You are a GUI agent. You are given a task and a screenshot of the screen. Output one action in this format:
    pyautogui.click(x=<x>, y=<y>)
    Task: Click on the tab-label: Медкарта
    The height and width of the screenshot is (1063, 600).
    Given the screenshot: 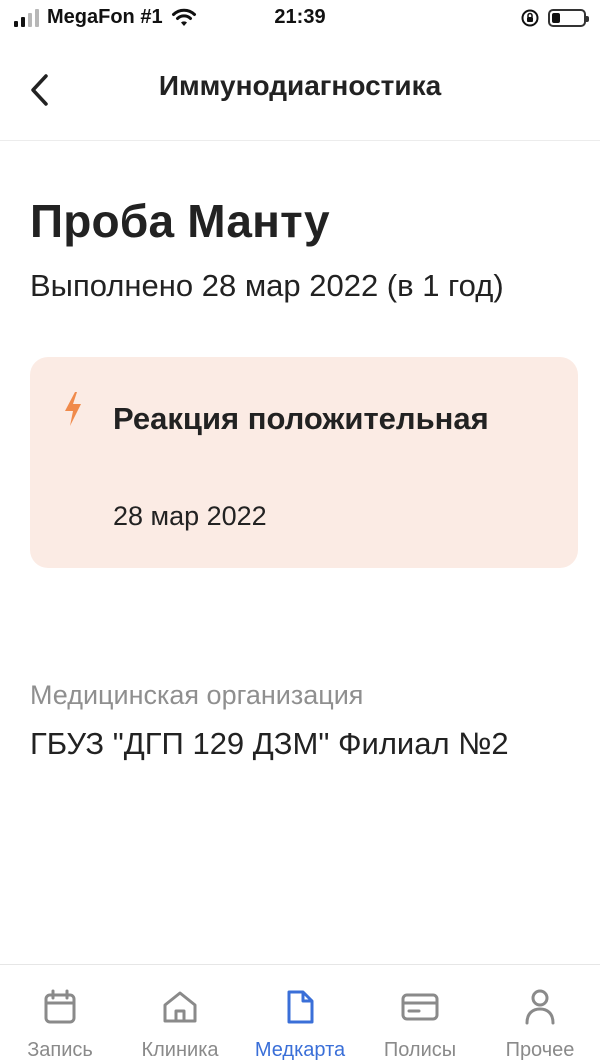 What is the action you would take?
    pyautogui.click(x=300, y=1050)
    